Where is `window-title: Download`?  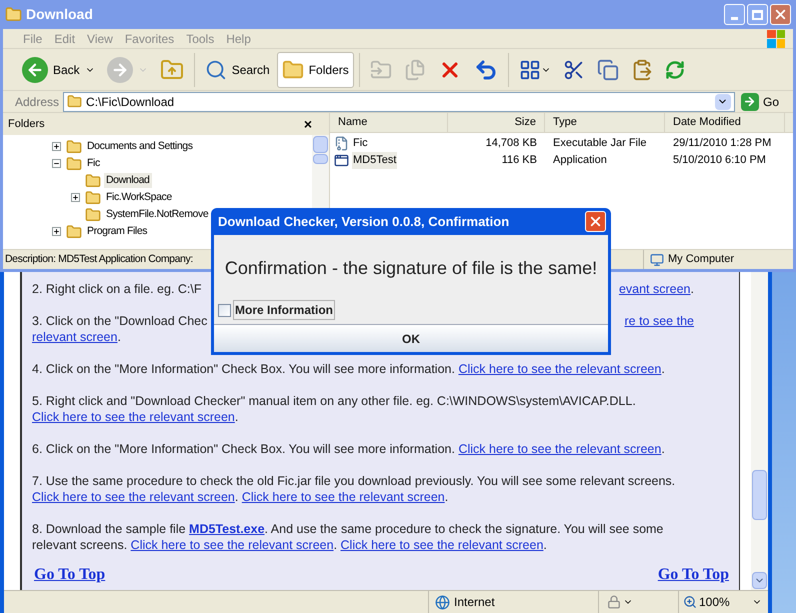
window-title: Download is located at coordinates (59, 14).